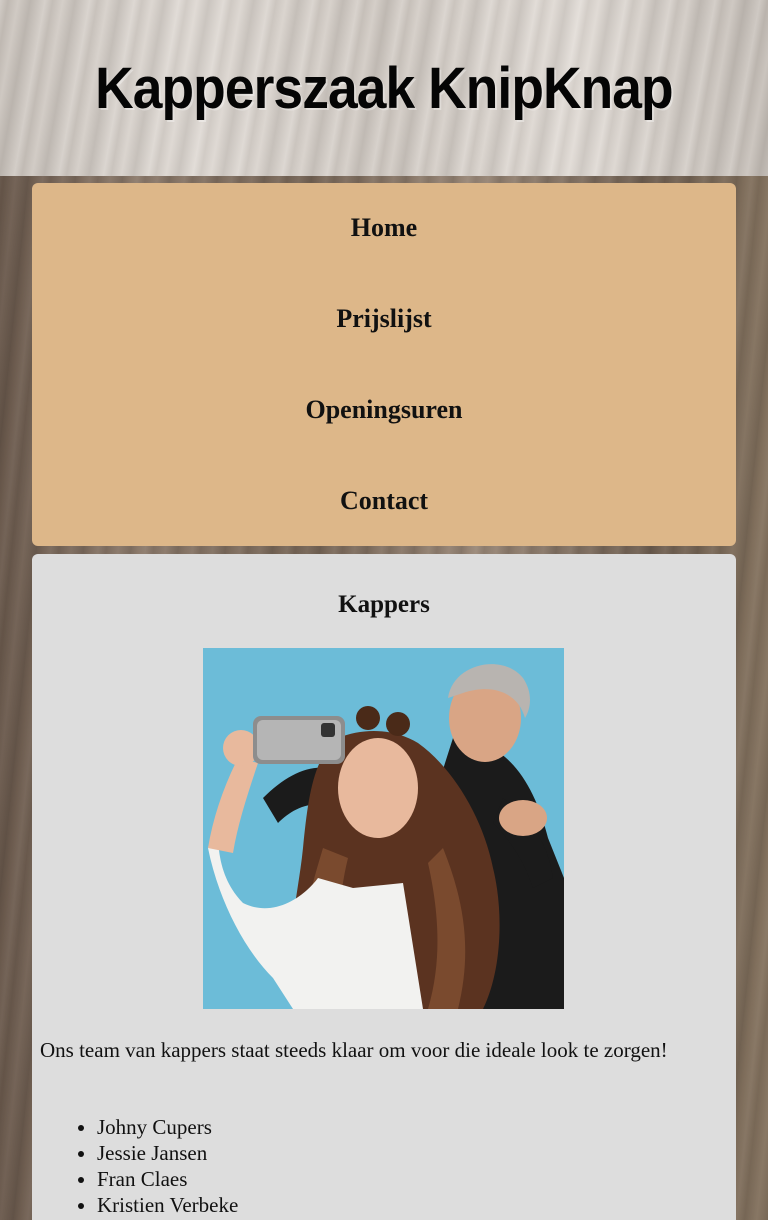 Image resolution: width=768 pixels, height=1220 pixels. I want to click on site-title: Kapperszaak KnipKnap, so click(384, 88).